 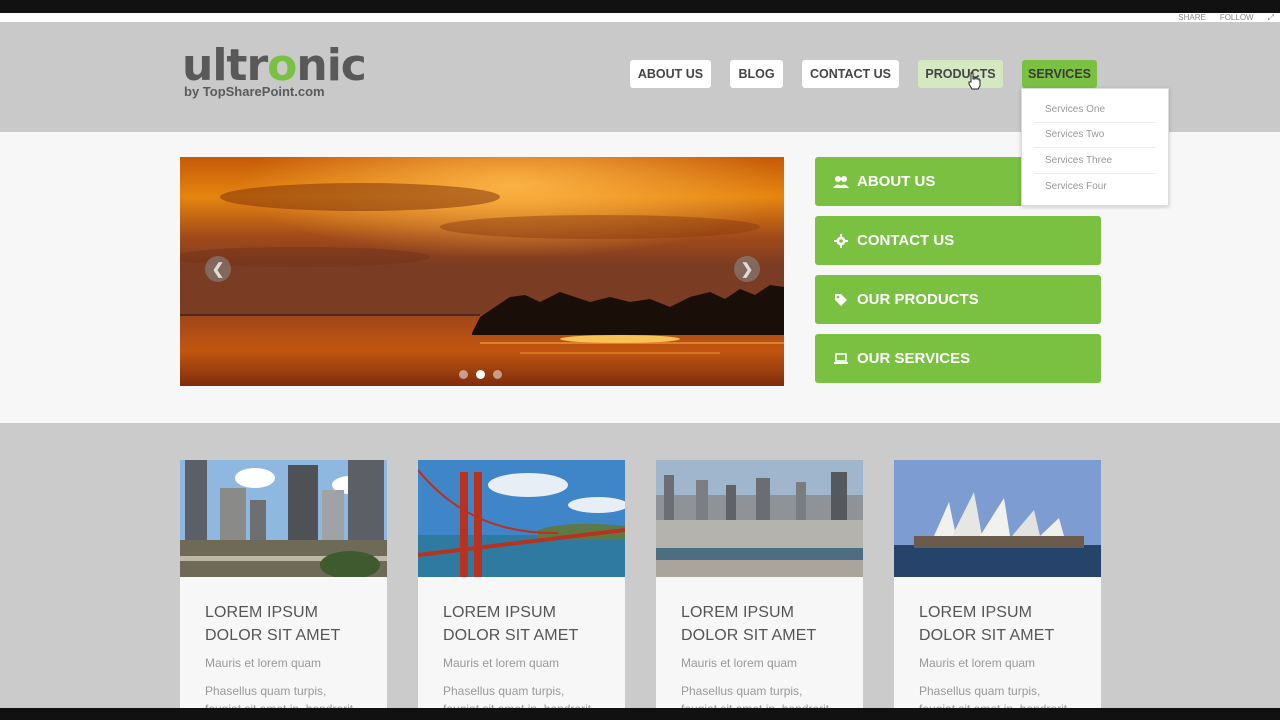 What do you see at coordinates (218, 269) in the screenshot?
I see `slider-prev-button: ❮` at bounding box center [218, 269].